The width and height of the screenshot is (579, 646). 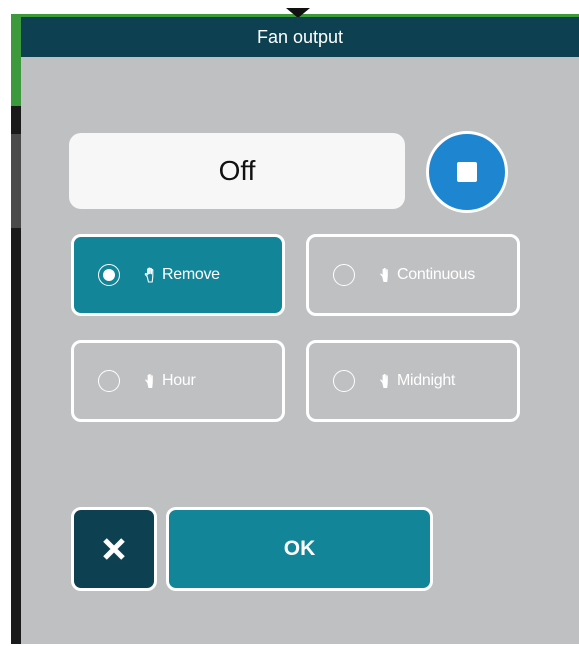 I want to click on option-label: Hour, so click(x=179, y=380).